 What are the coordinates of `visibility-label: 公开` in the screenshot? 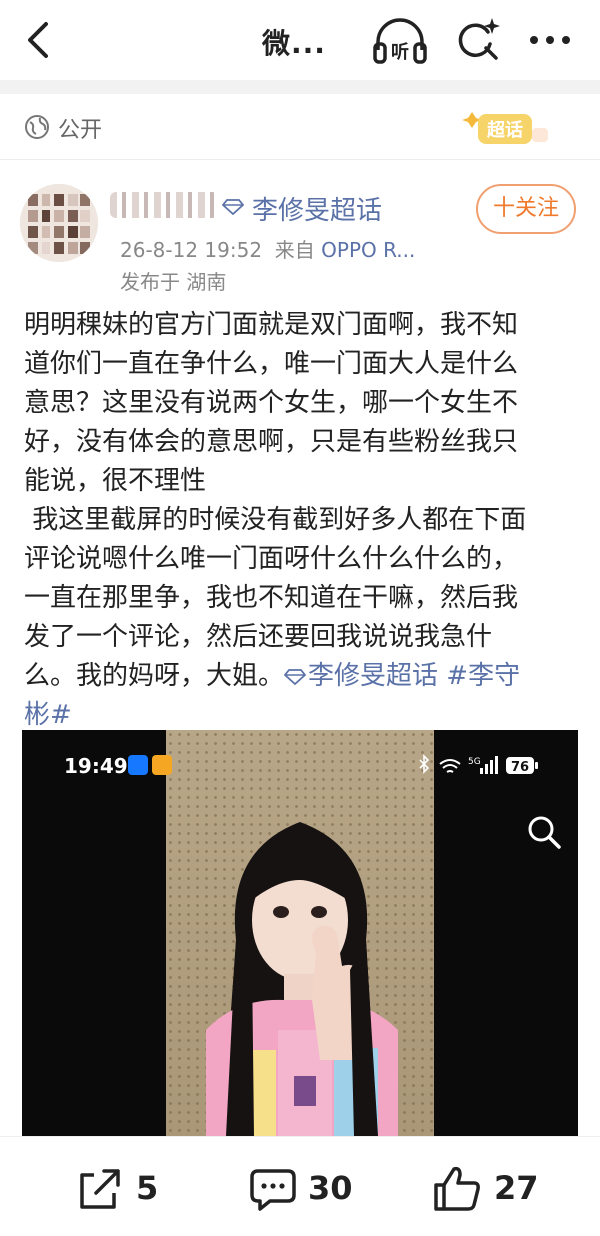 It's located at (80, 130).